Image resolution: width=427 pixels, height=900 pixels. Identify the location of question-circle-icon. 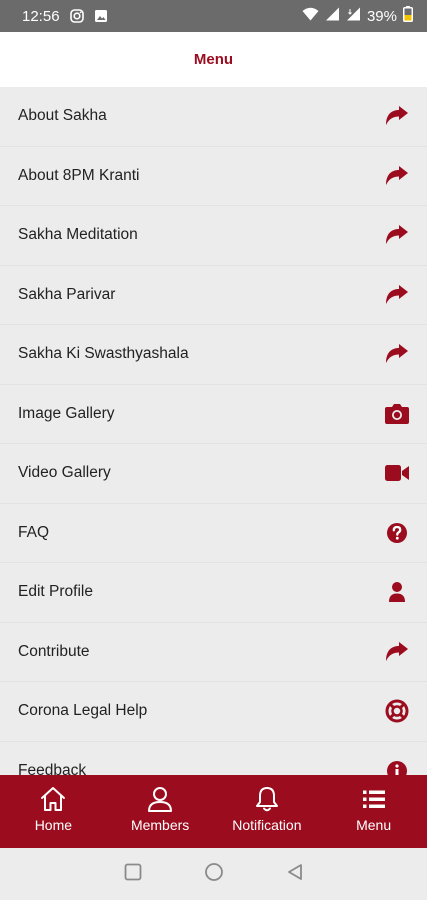
(397, 533).